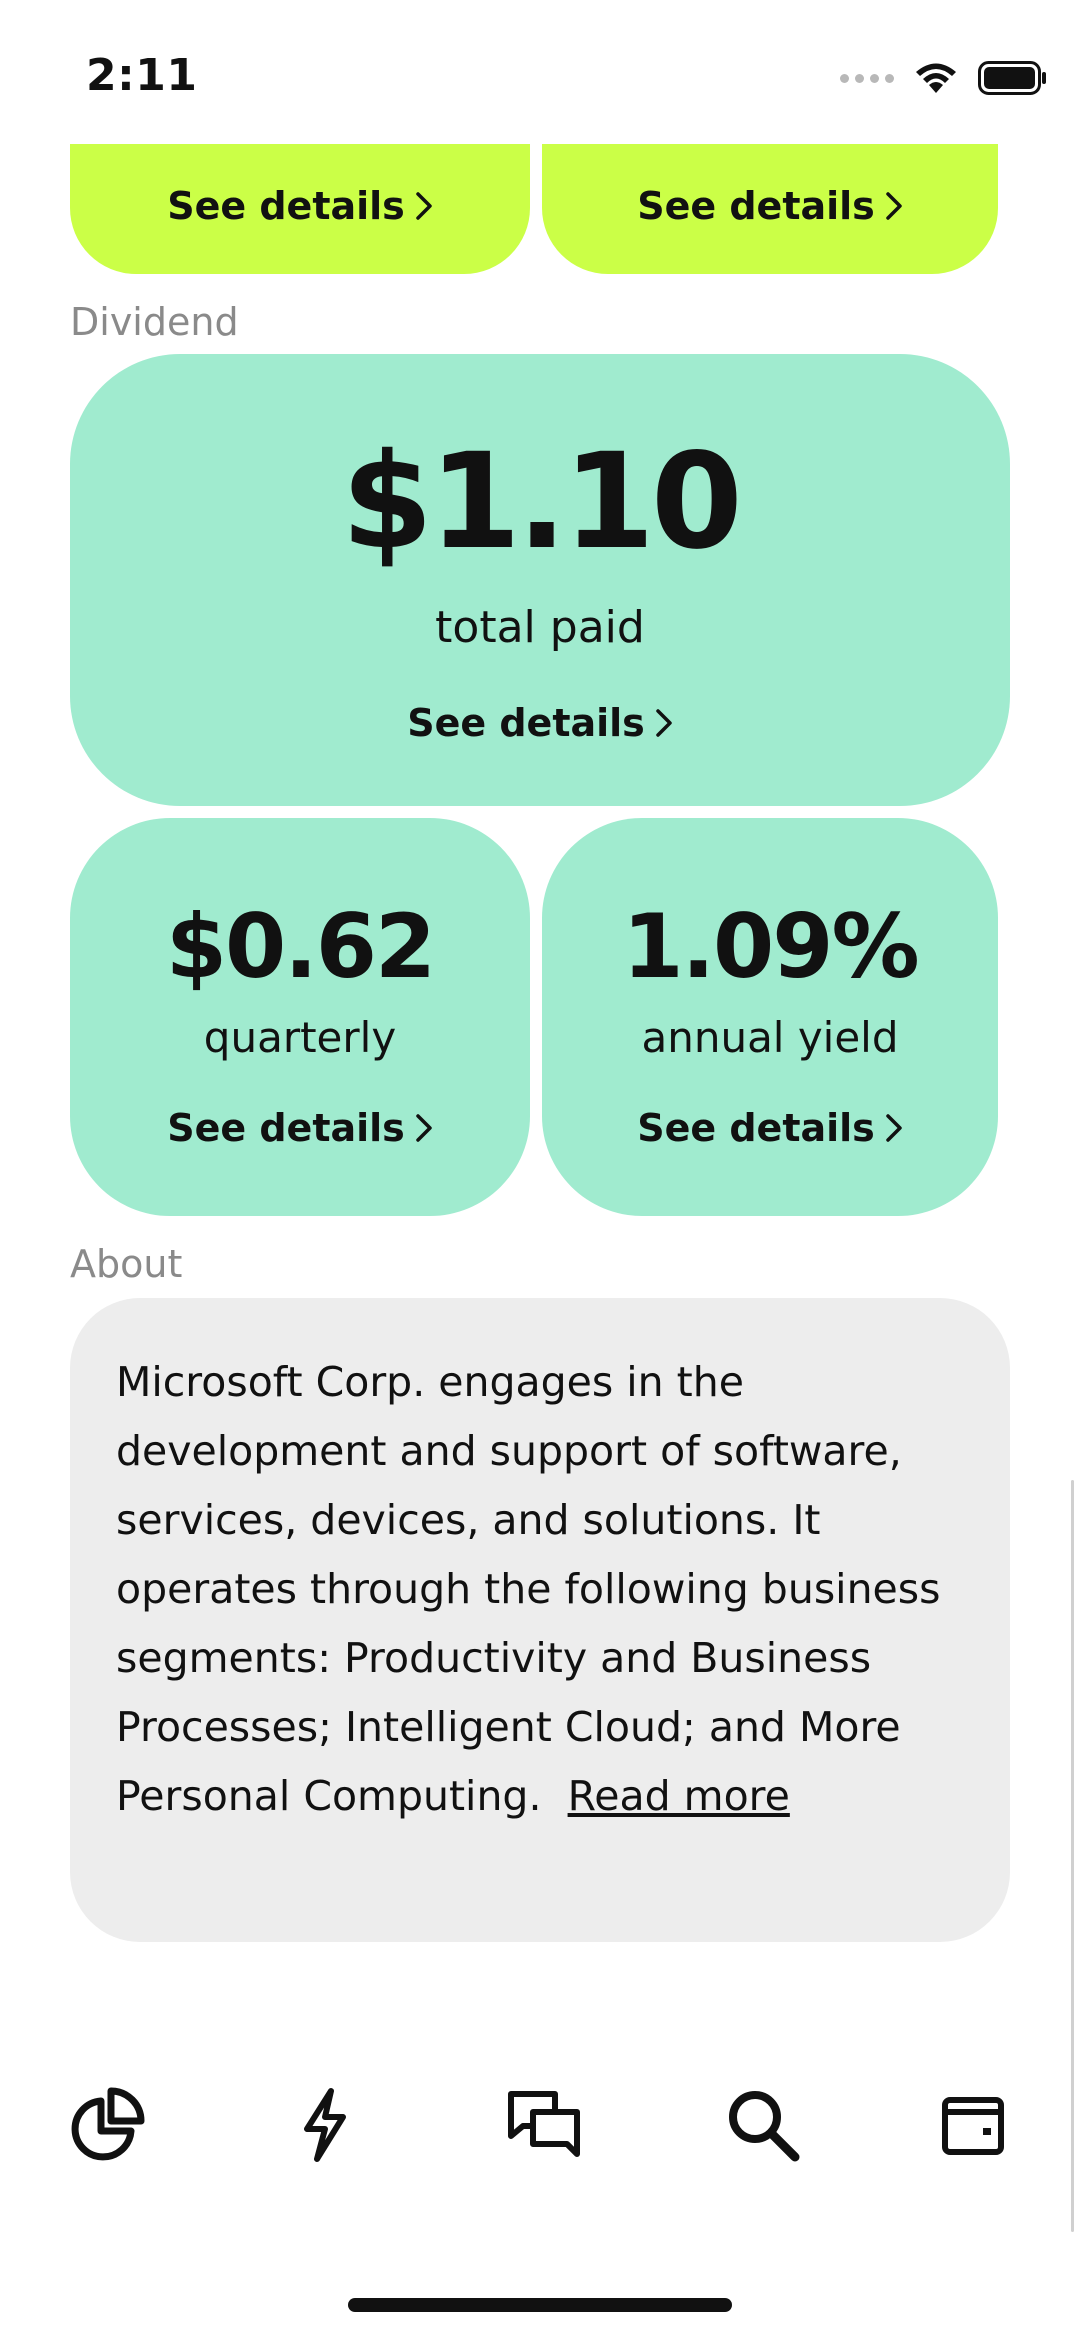 The width and height of the screenshot is (1080, 2340). What do you see at coordinates (300, 946) in the screenshot?
I see `quarterly-value: $0.62` at bounding box center [300, 946].